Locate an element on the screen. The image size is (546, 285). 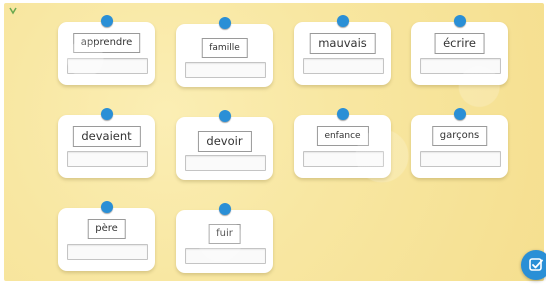
word-card: mauvais is located at coordinates (342, 50).